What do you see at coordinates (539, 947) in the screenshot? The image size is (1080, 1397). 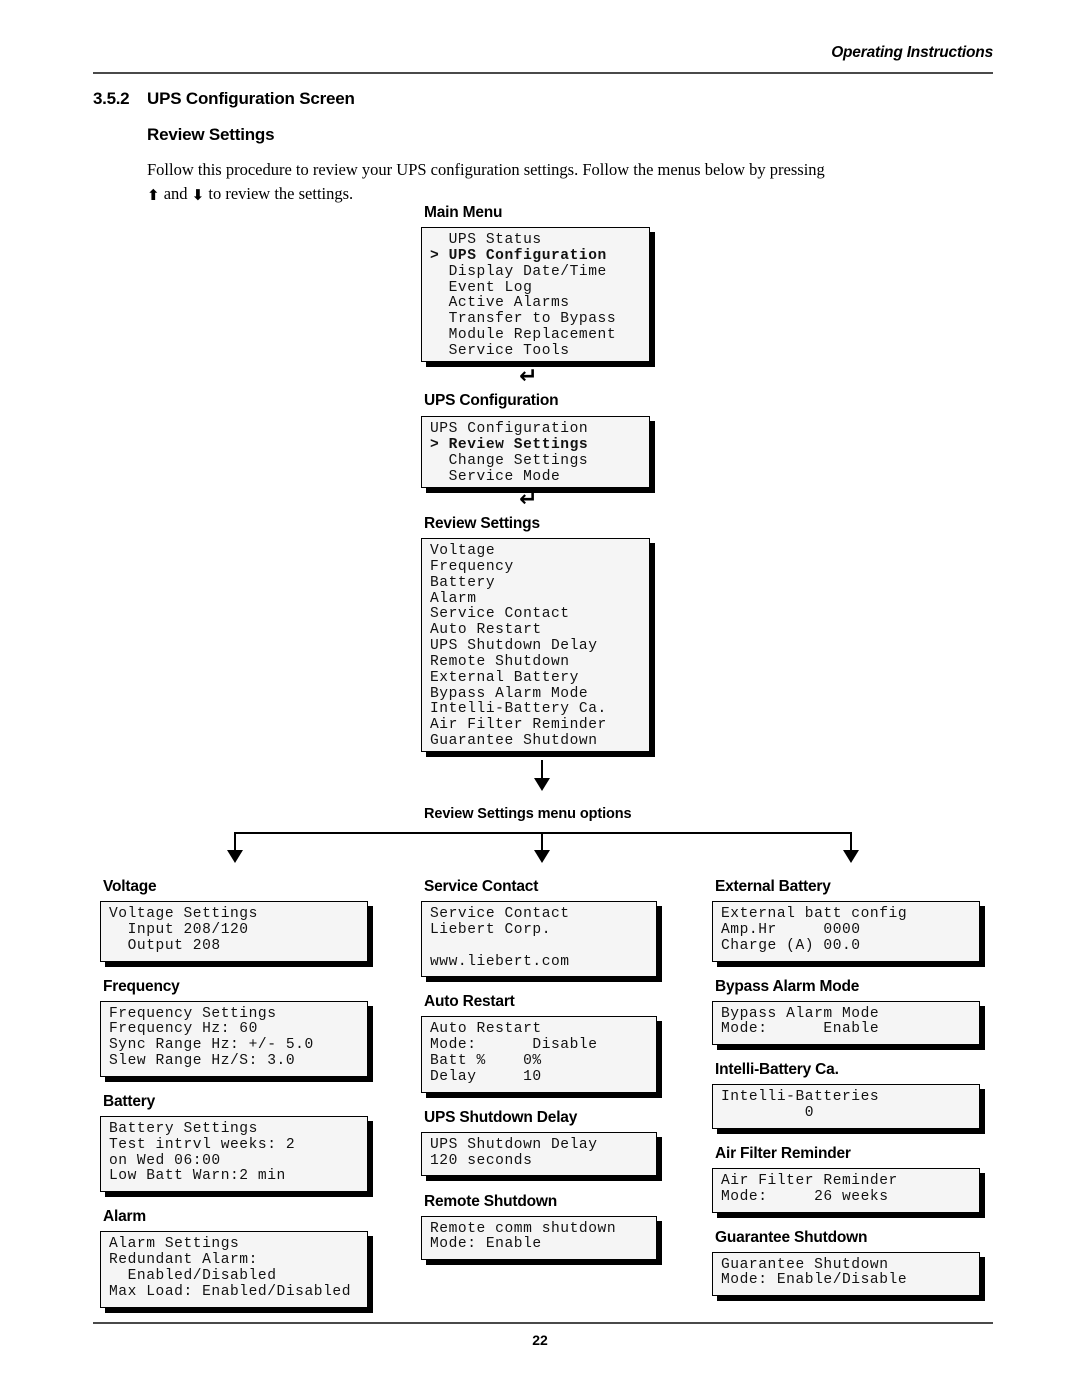 I see `lcd-line` at bounding box center [539, 947].